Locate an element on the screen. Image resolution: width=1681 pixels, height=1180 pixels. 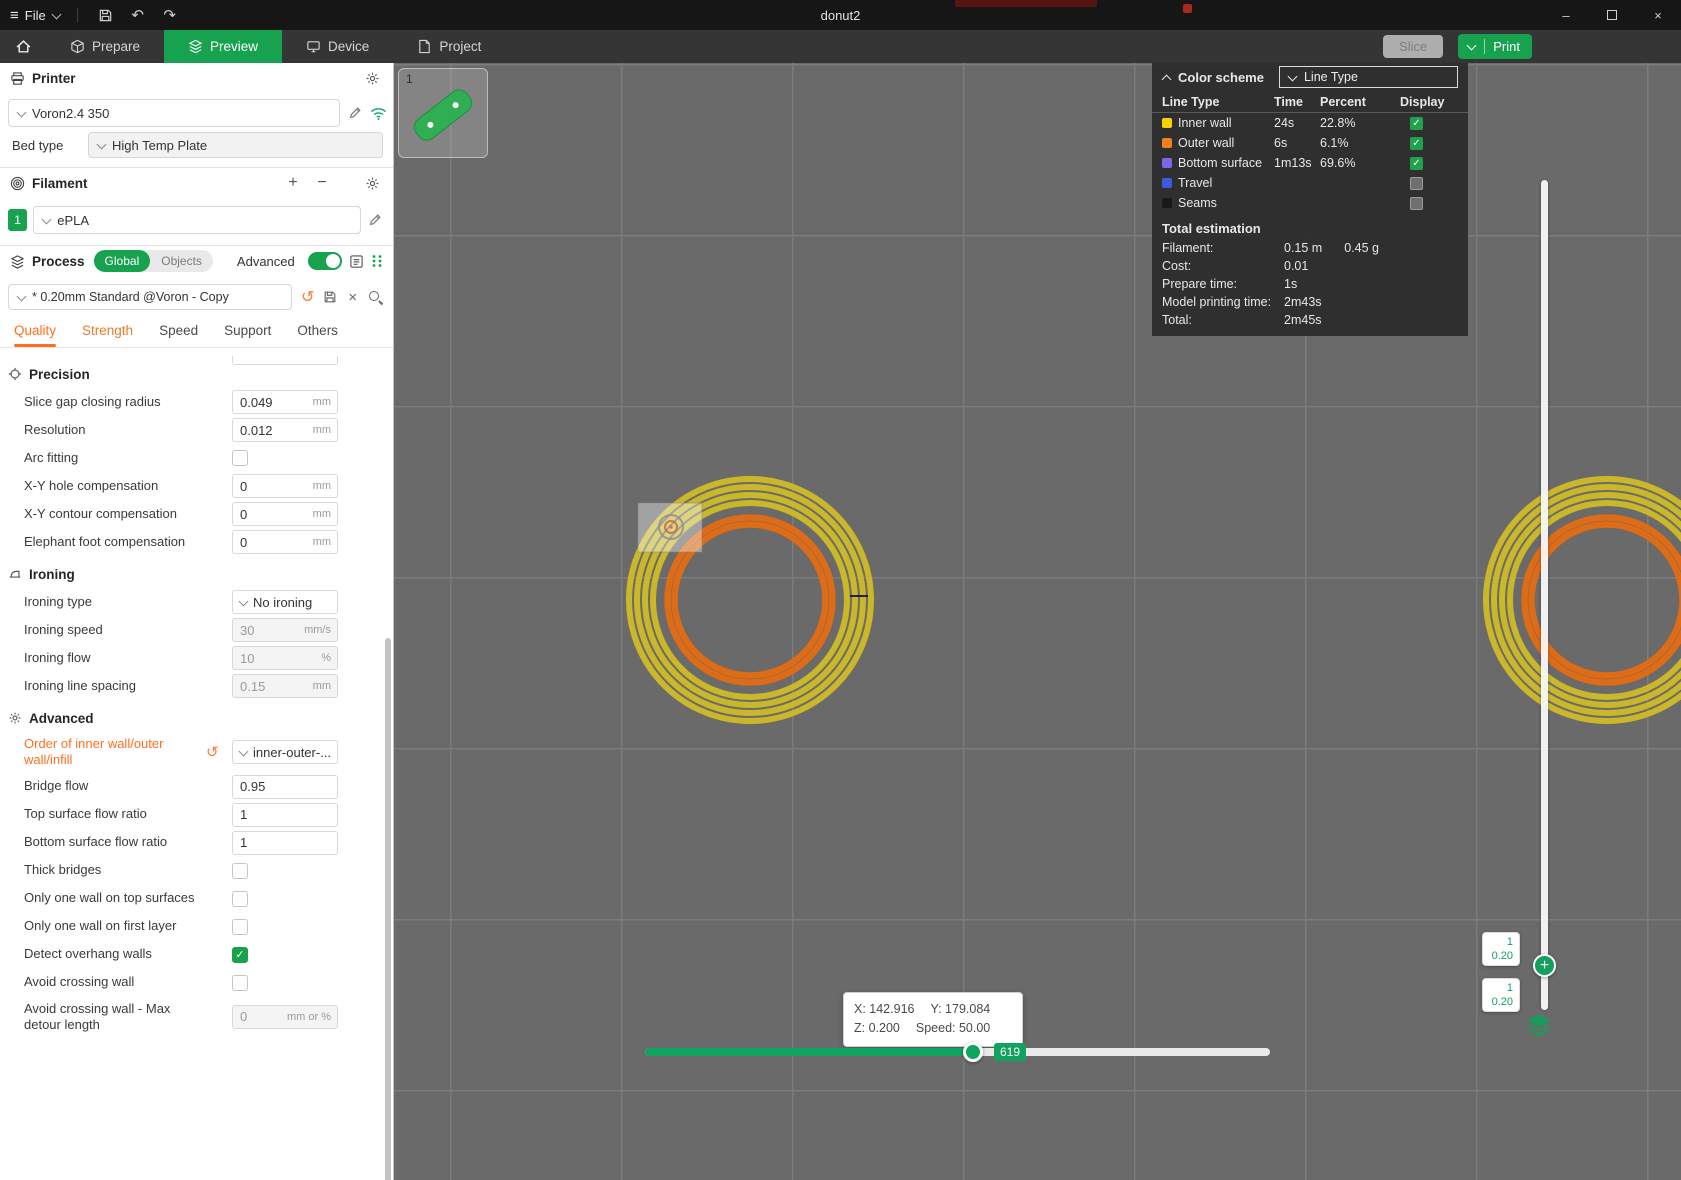
tab-speed: Speed is located at coordinates (178, 335).